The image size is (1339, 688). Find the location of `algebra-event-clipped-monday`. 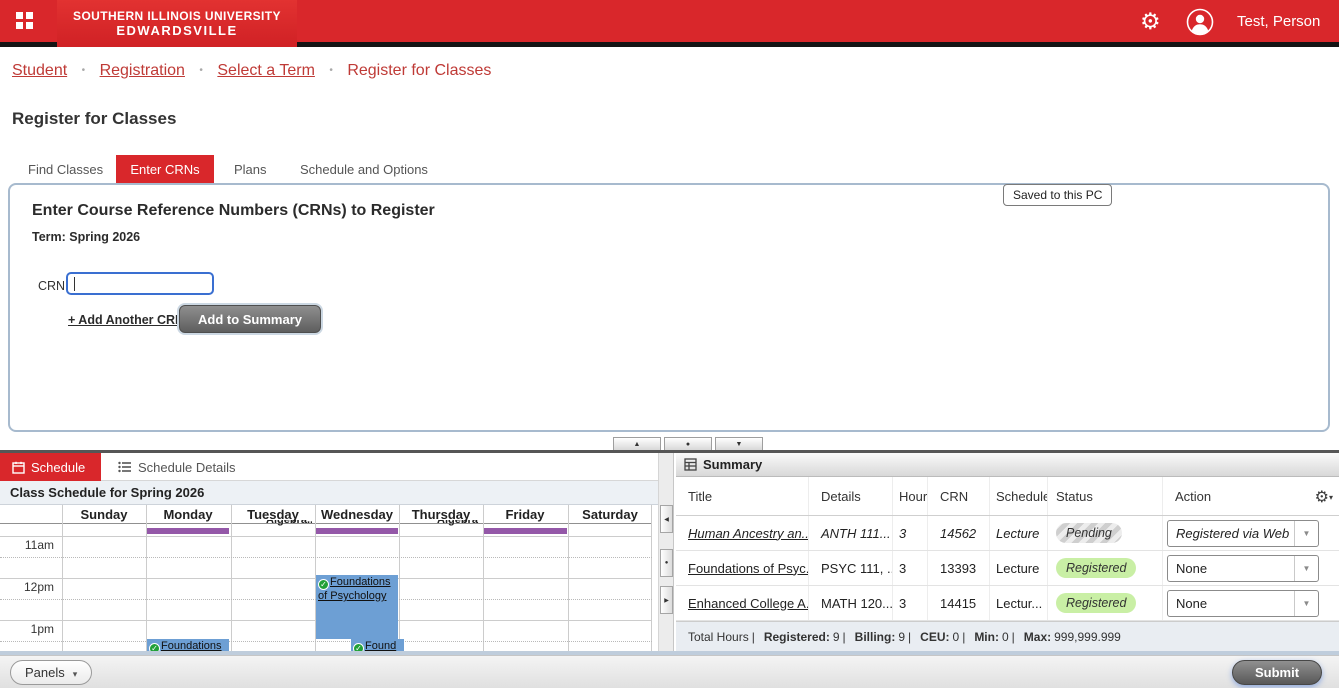

algebra-event-clipped-monday is located at coordinates (188, 531).